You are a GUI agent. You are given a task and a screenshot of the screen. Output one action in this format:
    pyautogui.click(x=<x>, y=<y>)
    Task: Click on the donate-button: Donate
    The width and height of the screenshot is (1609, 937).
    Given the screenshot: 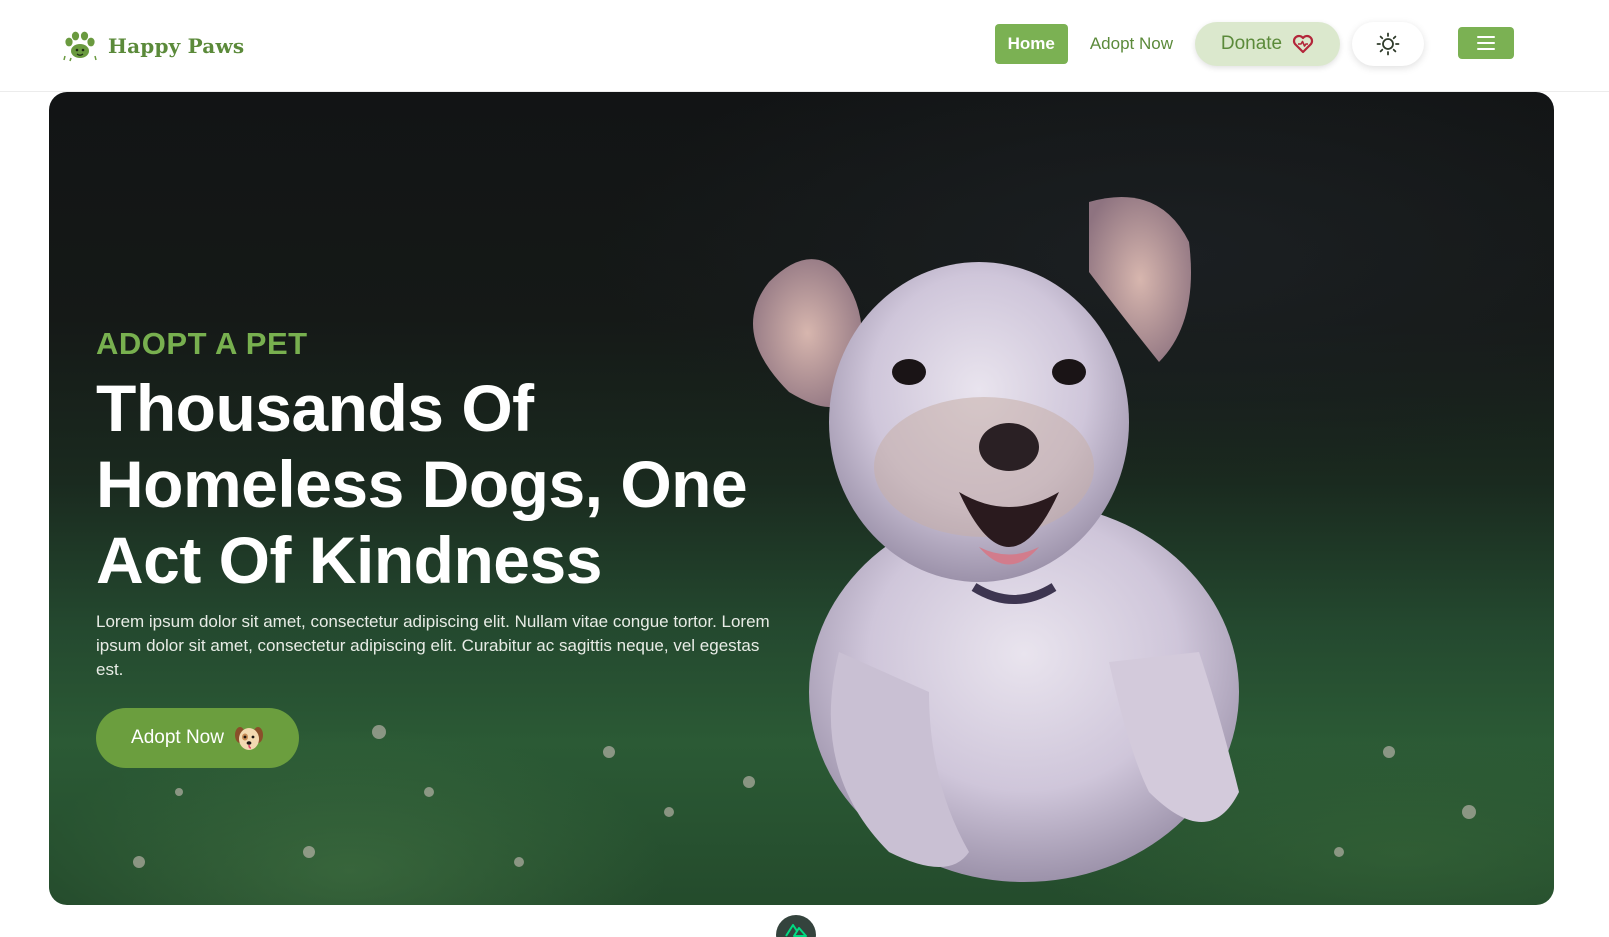 What is the action you would take?
    pyautogui.click(x=1267, y=44)
    